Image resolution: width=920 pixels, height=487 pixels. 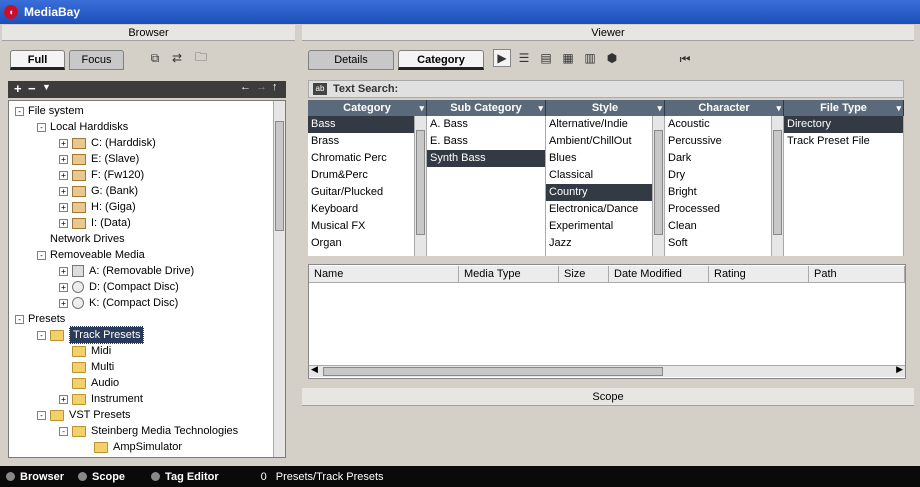 What do you see at coordinates (509, 274) in the screenshot?
I see `results-column-header: Media Type` at bounding box center [509, 274].